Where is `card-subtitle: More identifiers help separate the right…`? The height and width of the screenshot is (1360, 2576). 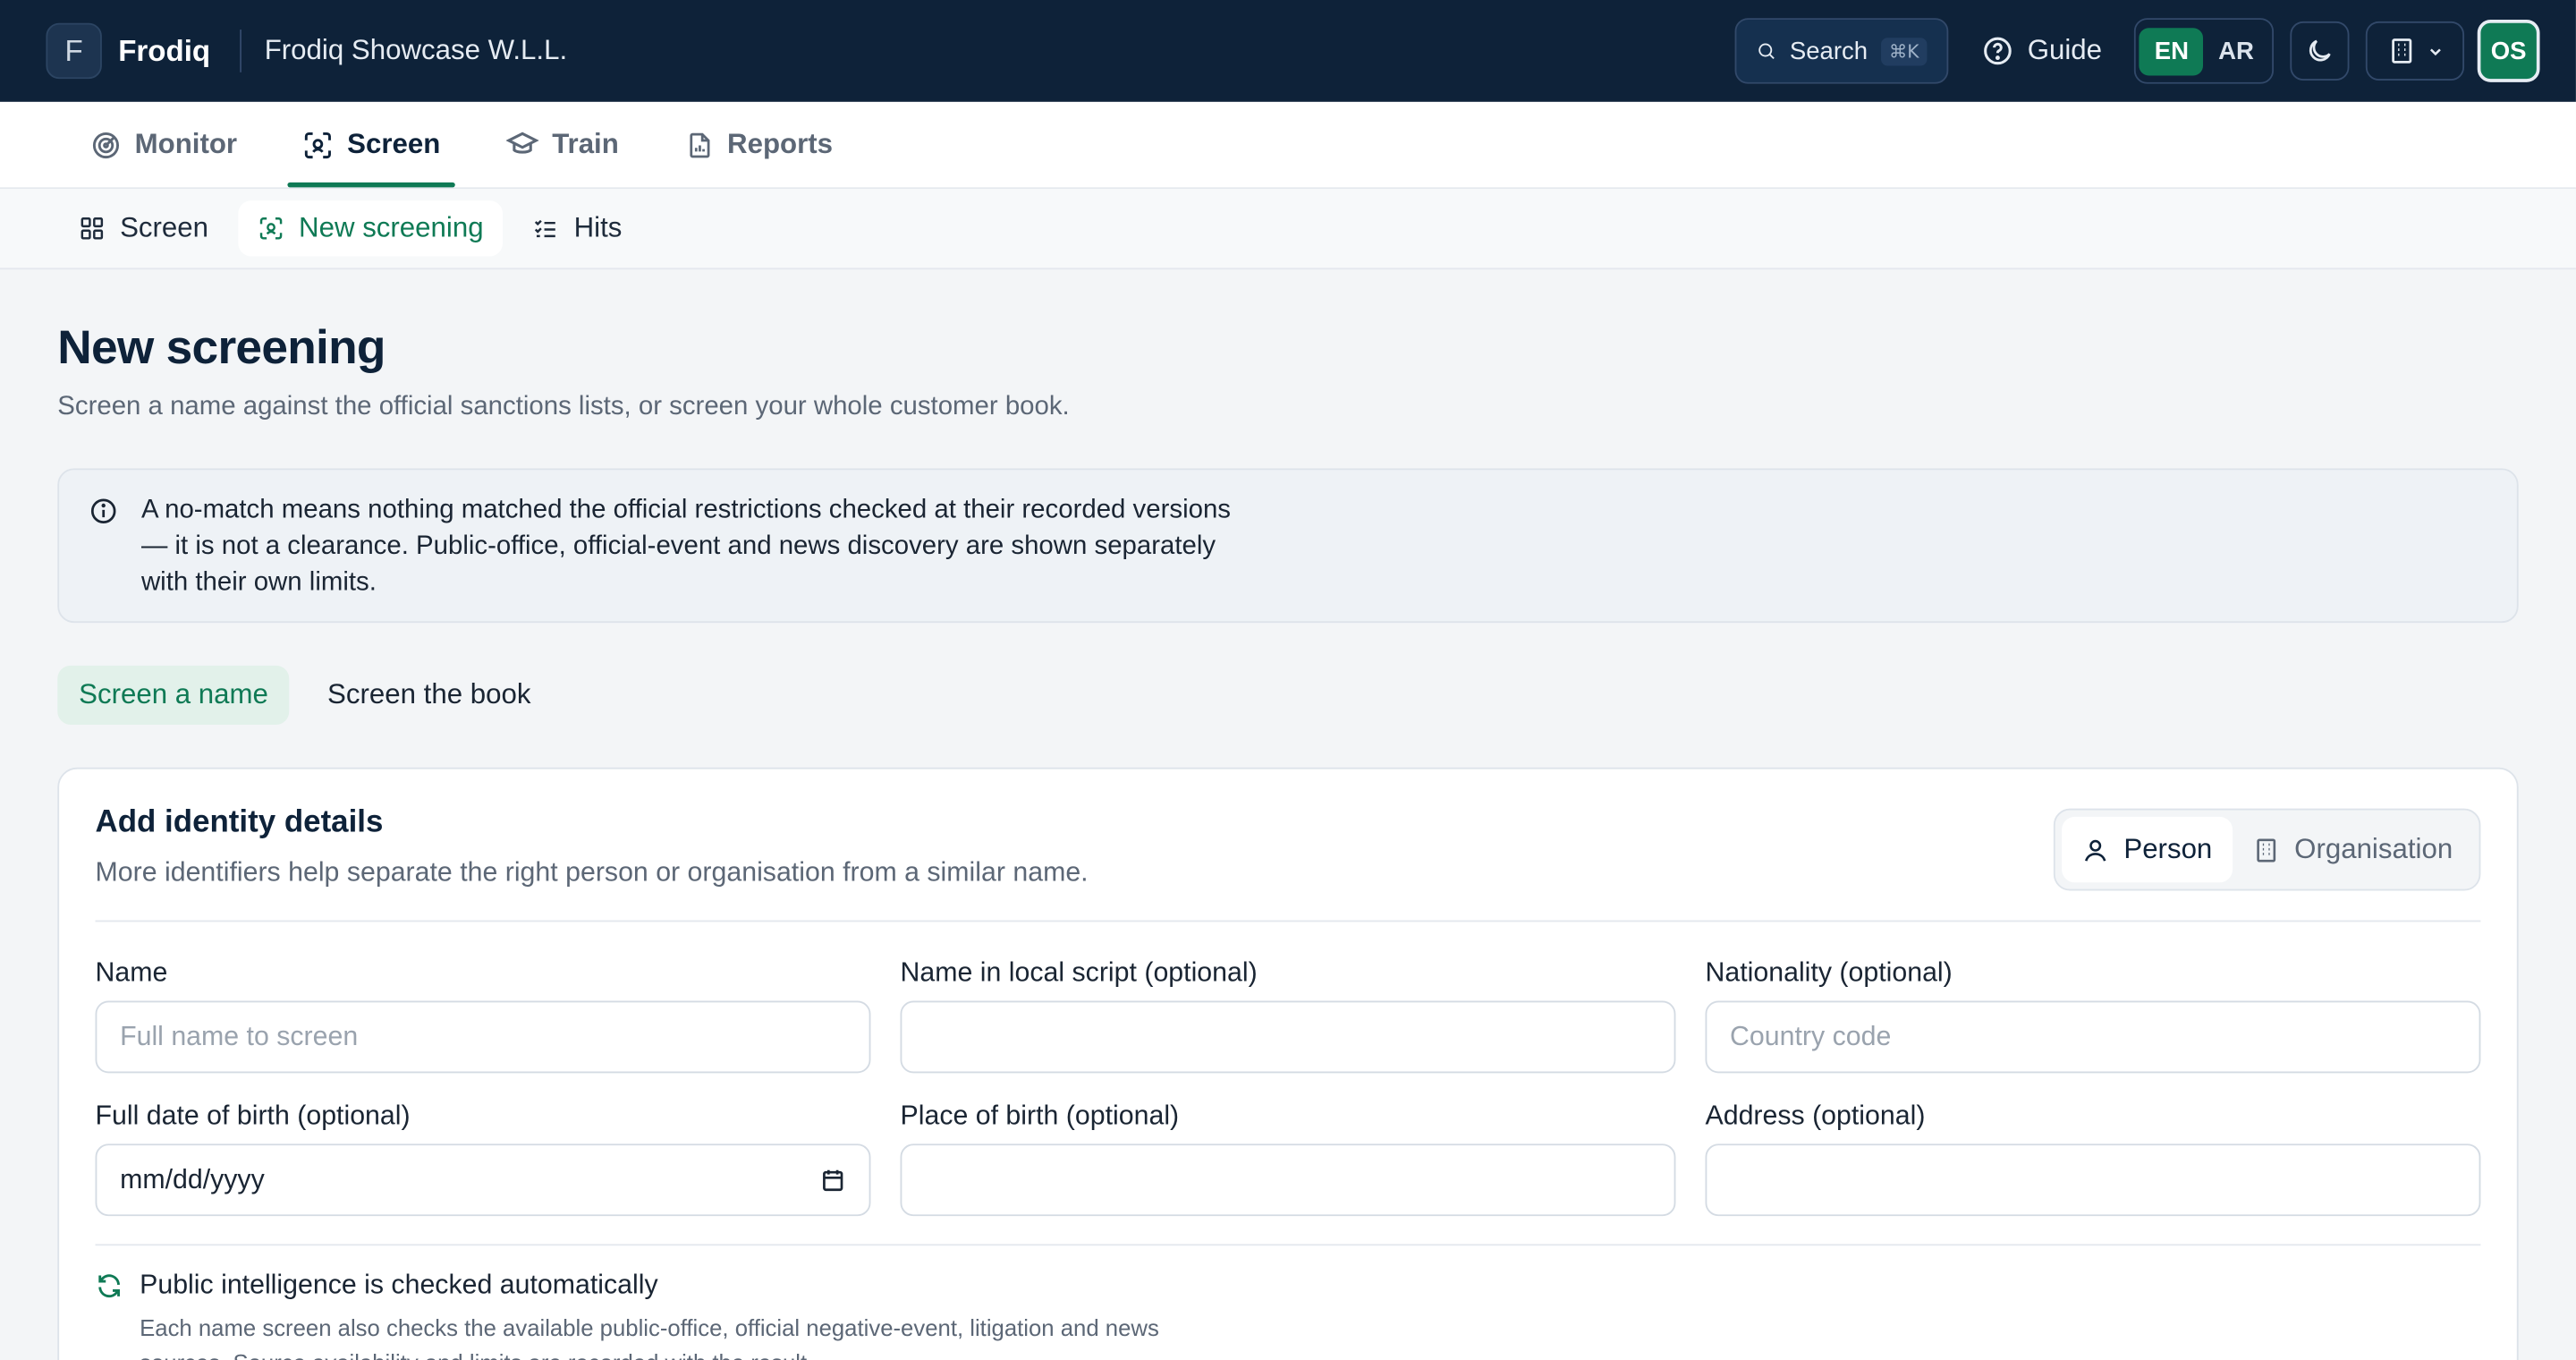
card-subtitle: More identifiers help separate the right… is located at coordinates (592, 872).